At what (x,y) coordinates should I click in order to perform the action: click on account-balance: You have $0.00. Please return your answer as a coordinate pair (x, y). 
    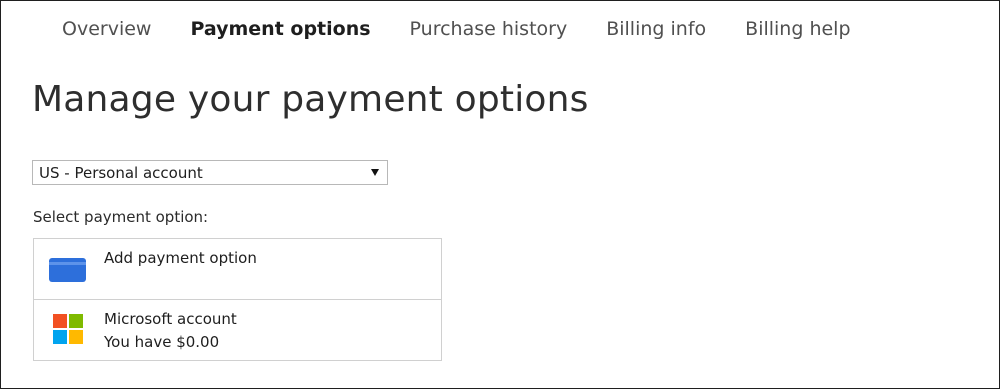
    Looking at the image, I should click on (162, 342).